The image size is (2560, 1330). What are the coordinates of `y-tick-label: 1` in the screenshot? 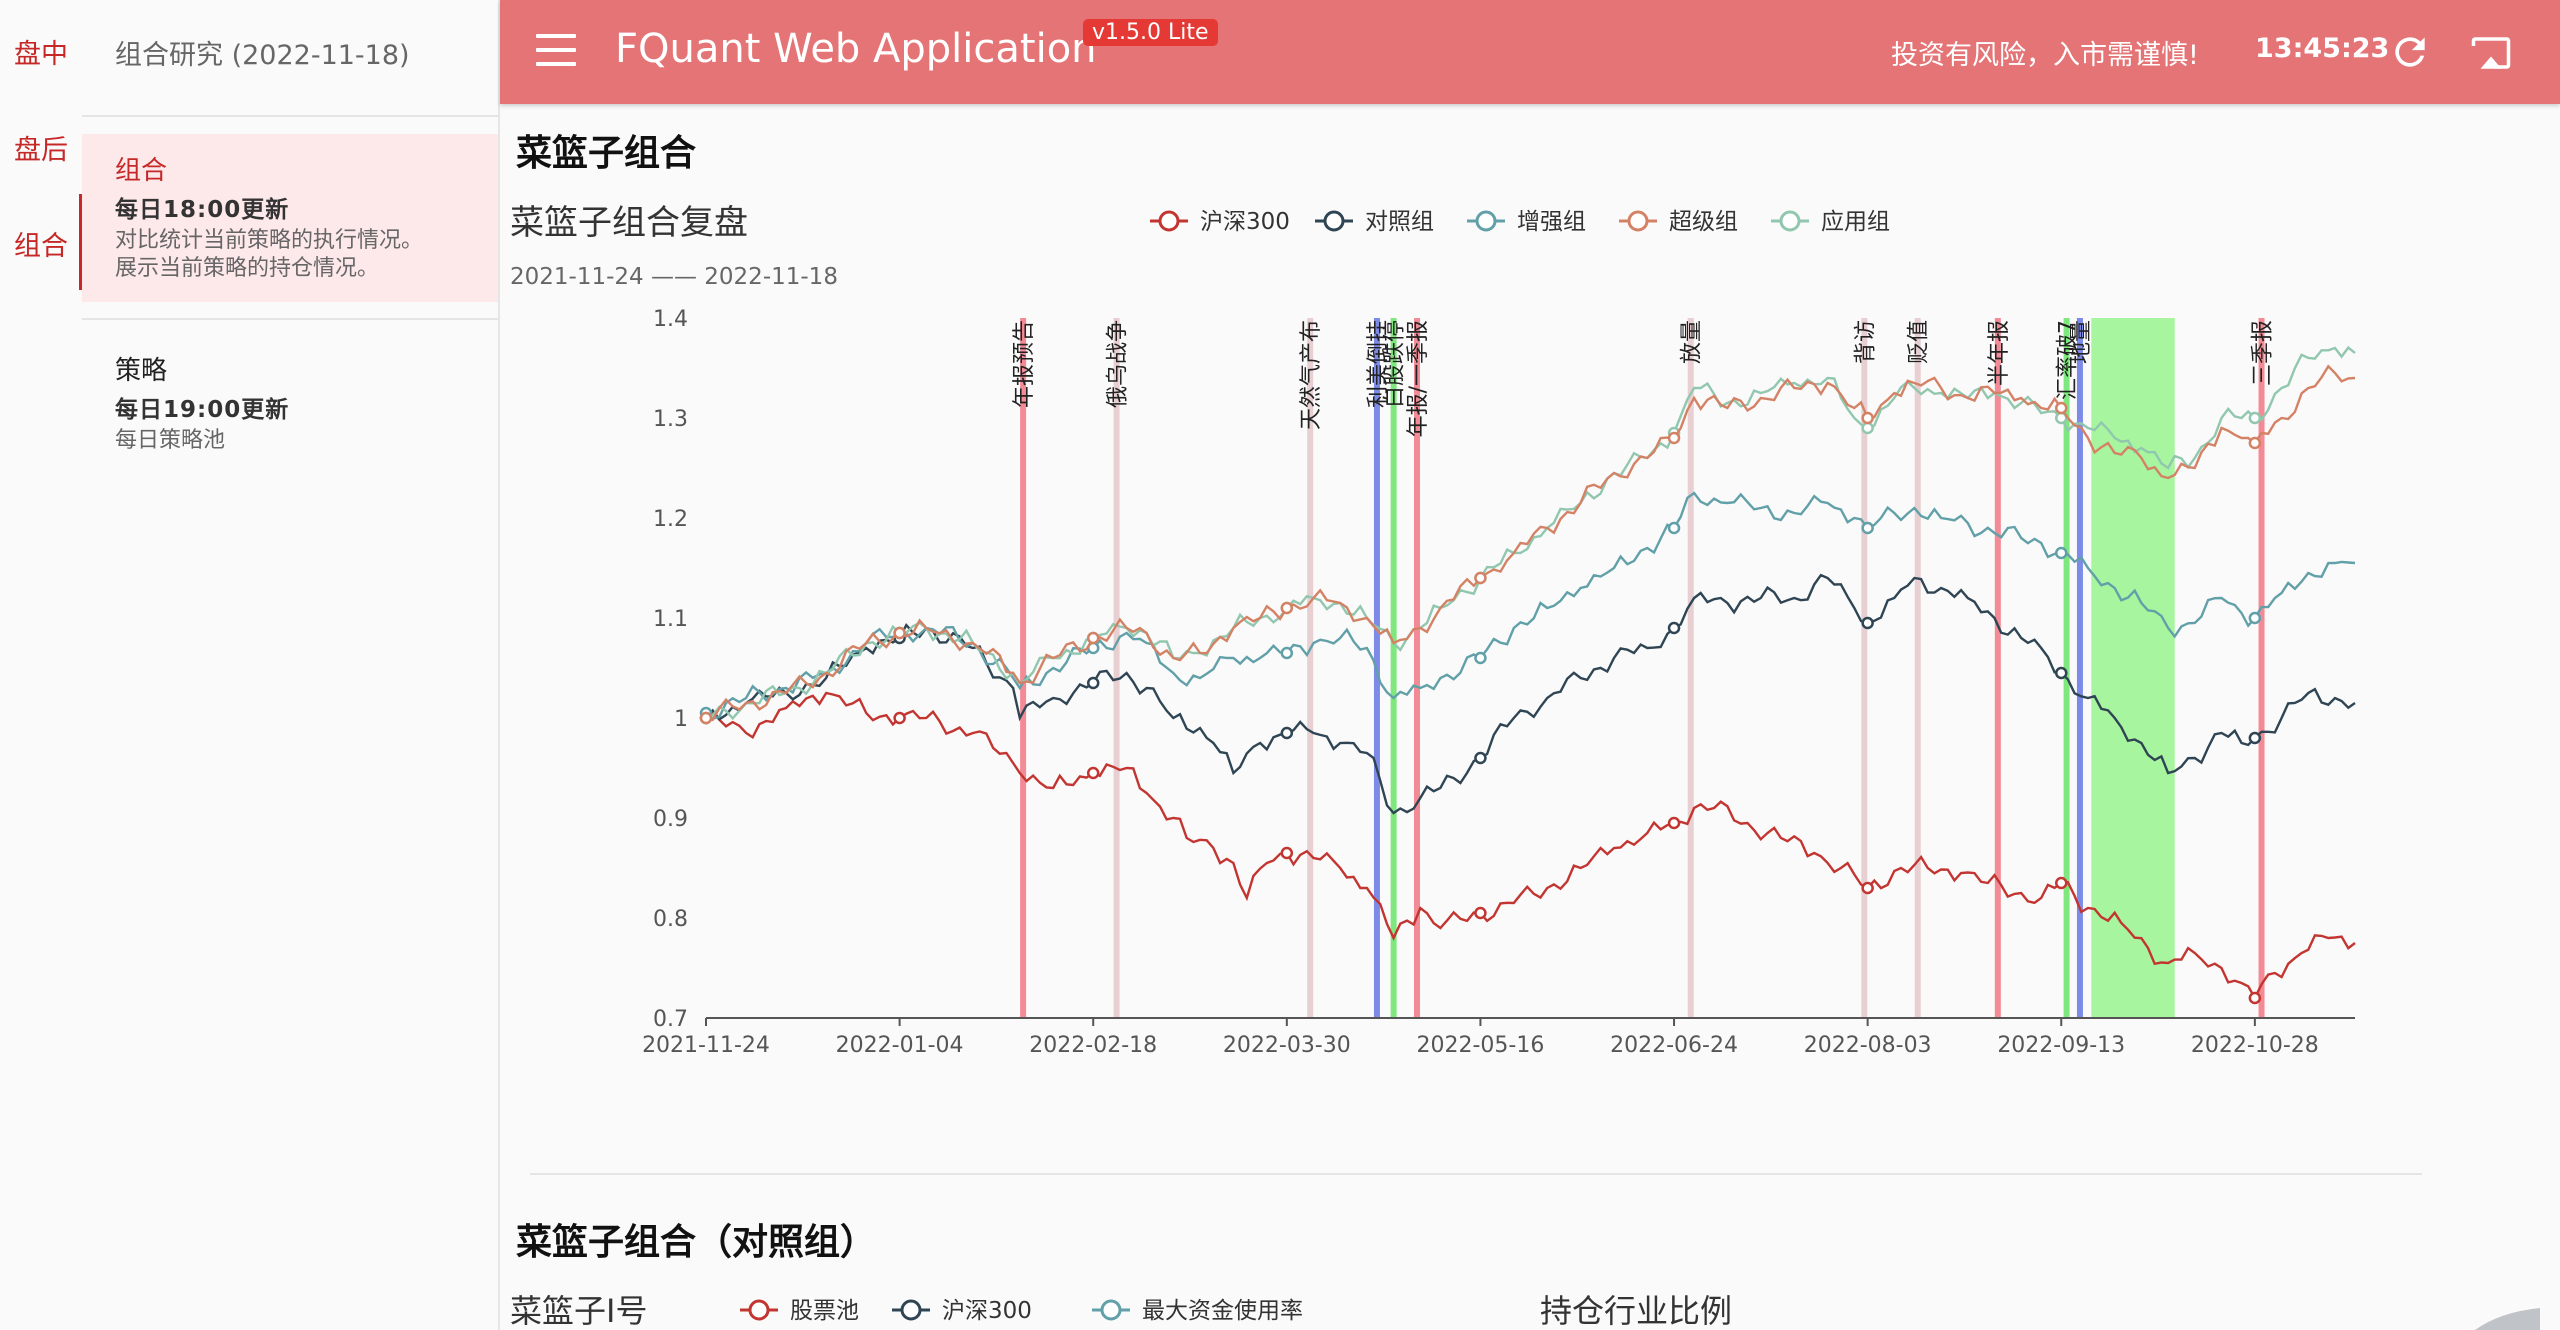 It's located at (681, 719).